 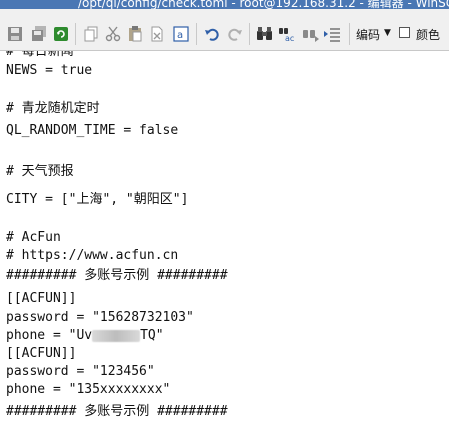 I want to click on select-all-icon: a, so click(x=181, y=34).